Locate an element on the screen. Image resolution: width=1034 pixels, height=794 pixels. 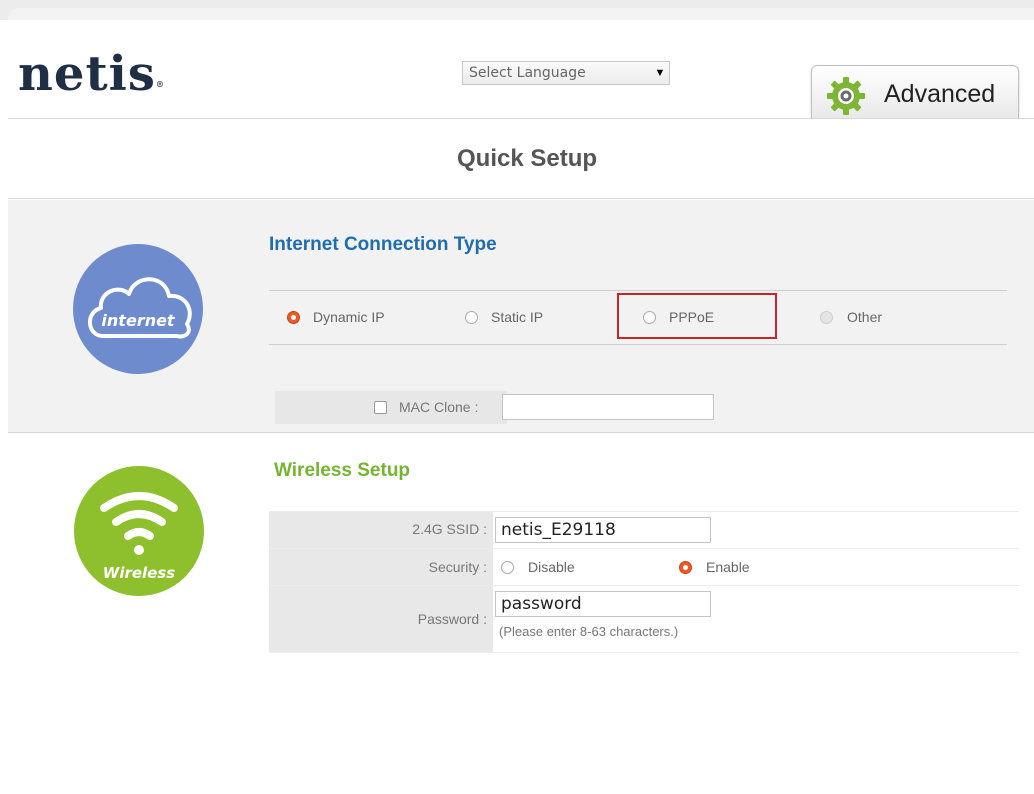
label-static-ip: Static IP is located at coordinates (517, 317).